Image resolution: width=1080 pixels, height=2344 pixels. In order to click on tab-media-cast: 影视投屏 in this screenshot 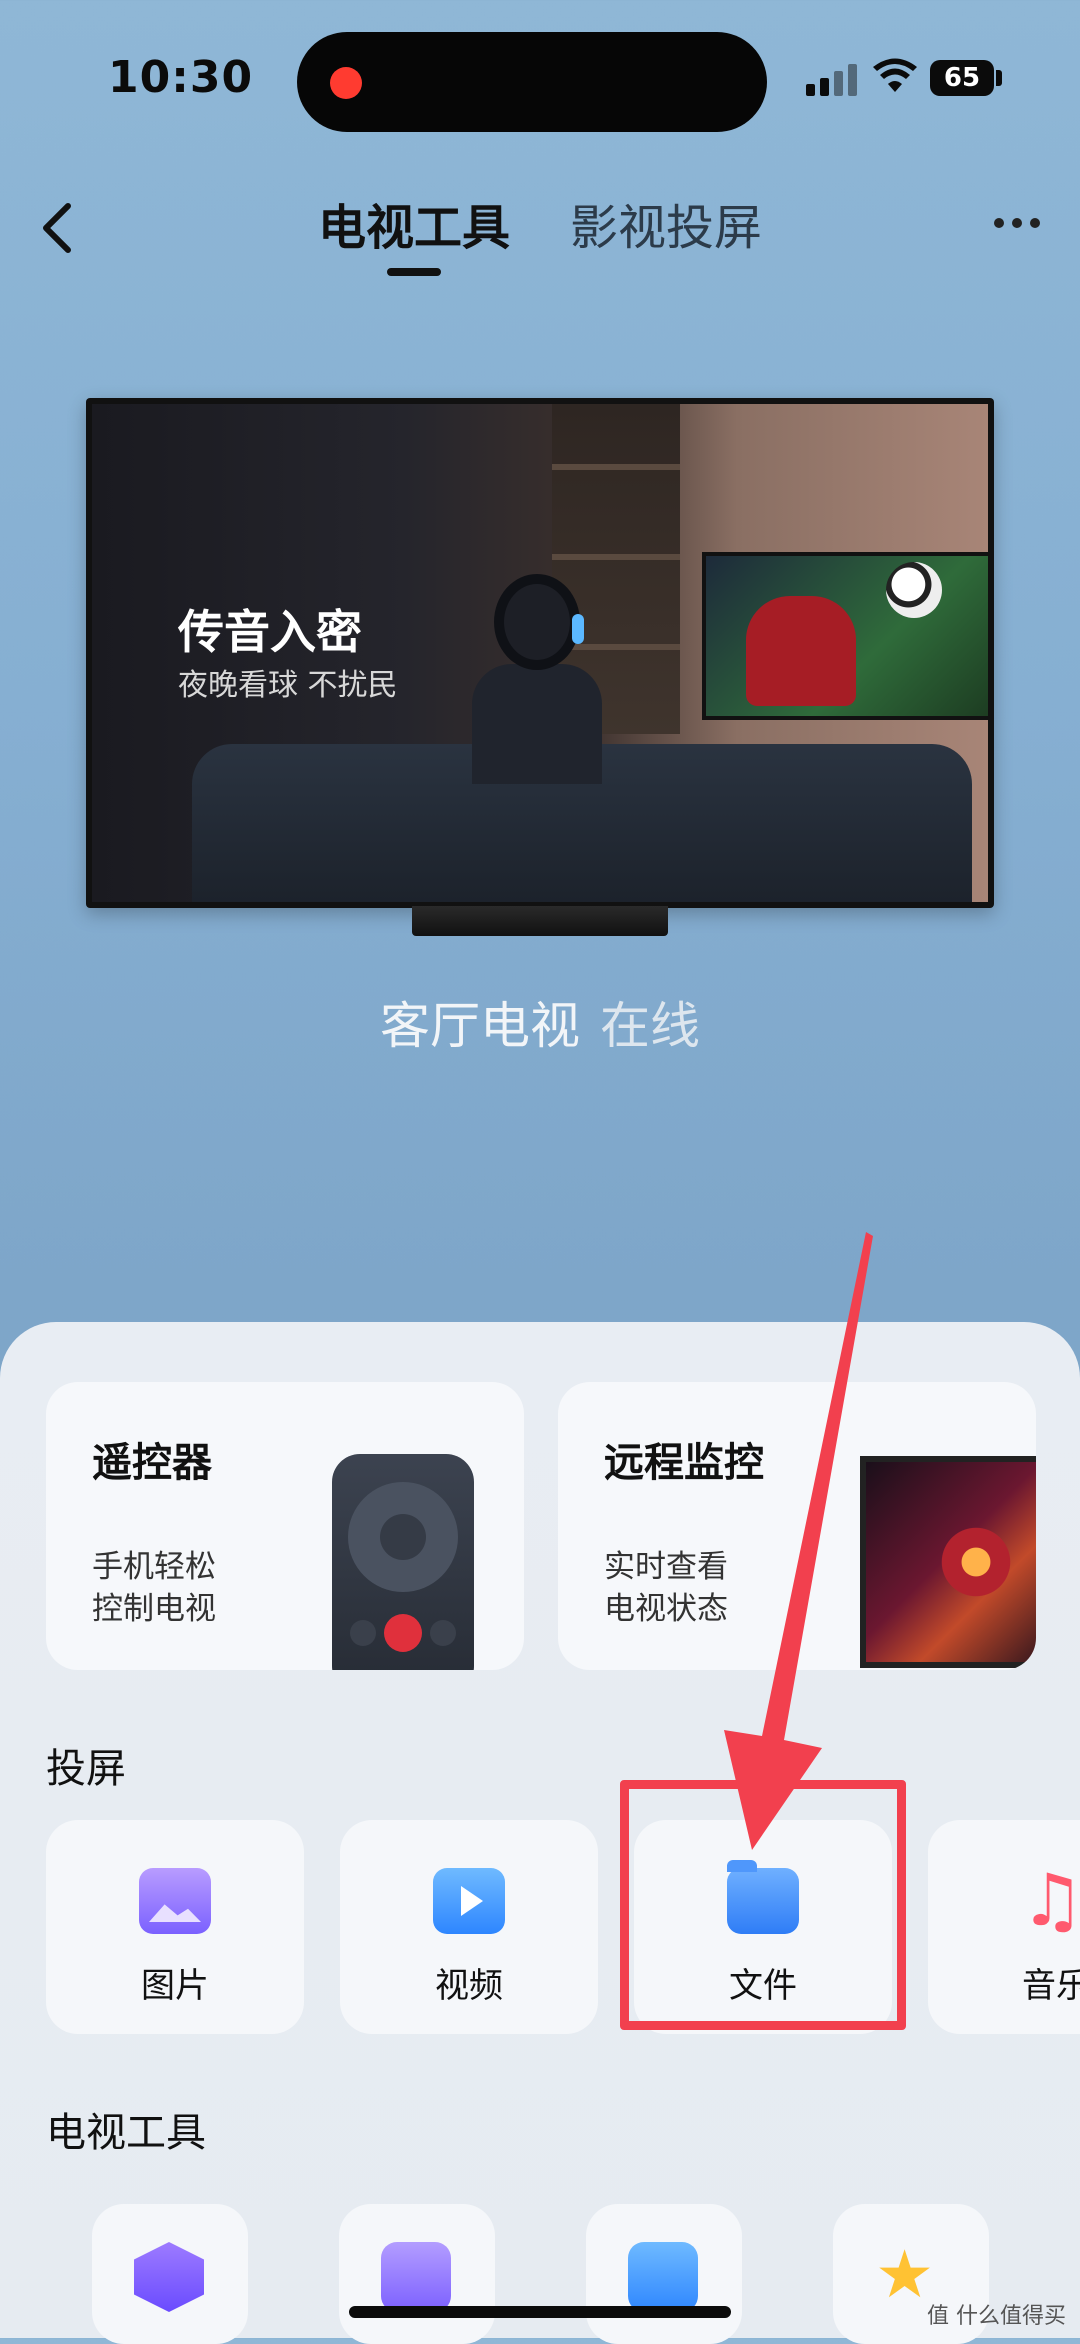, I will do `click(666, 223)`.